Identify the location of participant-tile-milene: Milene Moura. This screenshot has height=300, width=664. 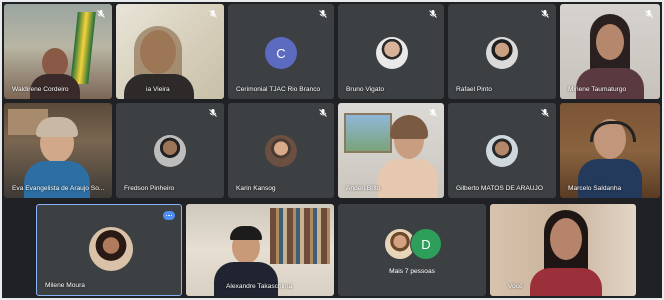
(109, 250).